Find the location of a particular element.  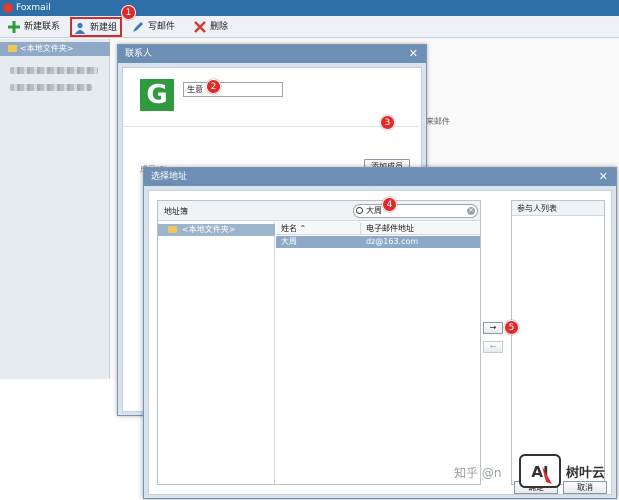

sidebar: <本地文件夹> is located at coordinates (55, 228).